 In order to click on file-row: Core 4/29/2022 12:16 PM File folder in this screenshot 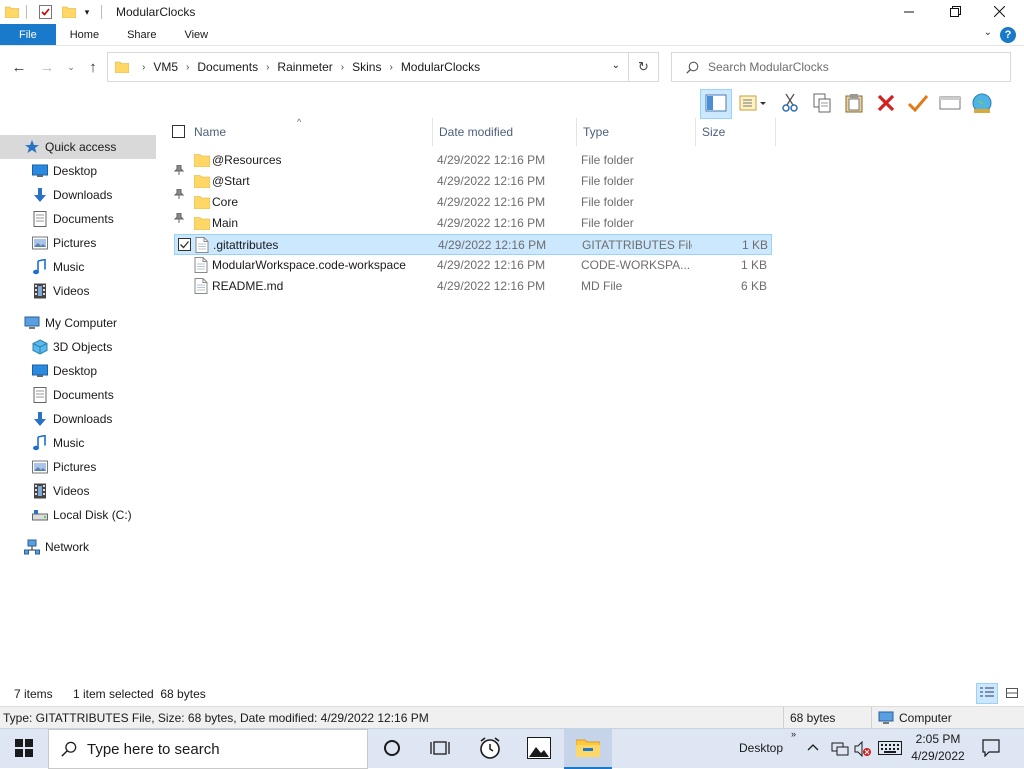, I will do `click(473, 202)`.